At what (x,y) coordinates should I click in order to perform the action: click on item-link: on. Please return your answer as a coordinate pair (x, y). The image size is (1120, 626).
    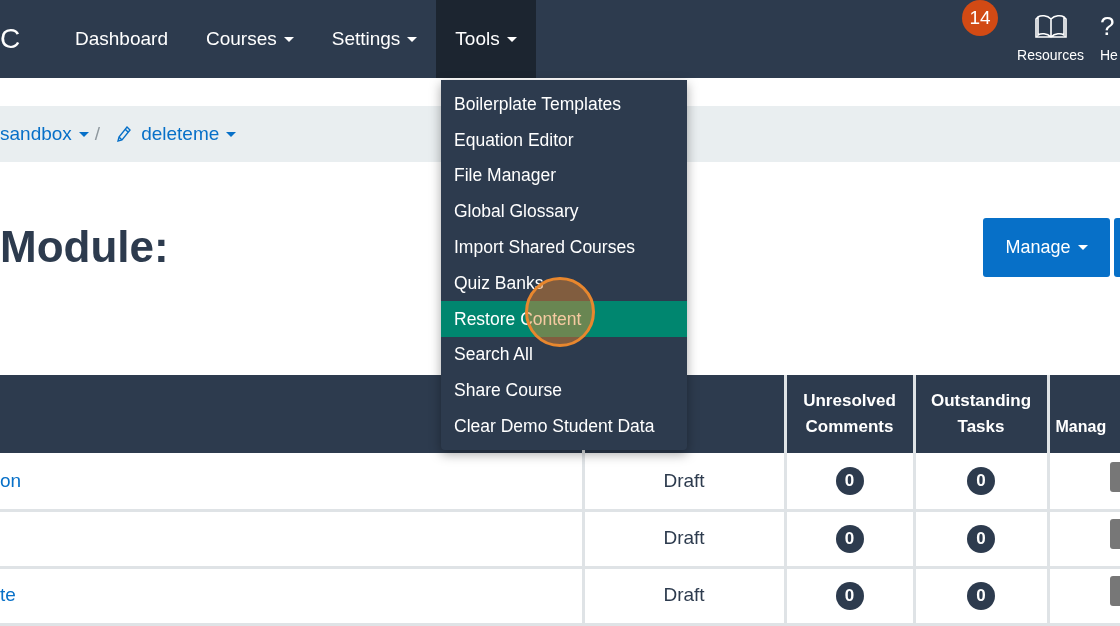
    Looking at the image, I should click on (11, 480).